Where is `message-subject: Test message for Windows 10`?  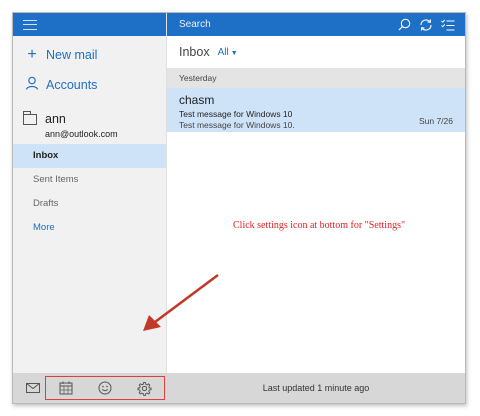
message-subject: Test message for Windows 10 is located at coordinates (236, 114).